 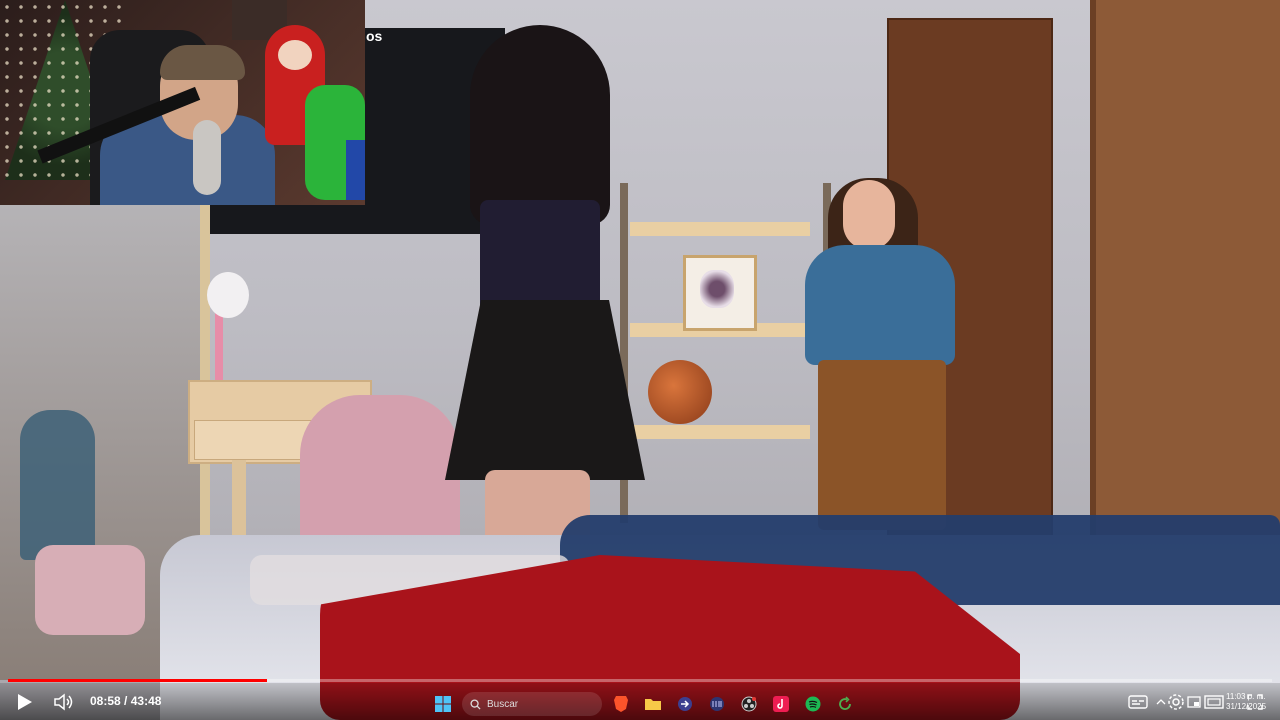 What do you see at coordinates (717, 704) in the screenshot?
I see `terminal-app-icon` at bounding box center [717, 704].